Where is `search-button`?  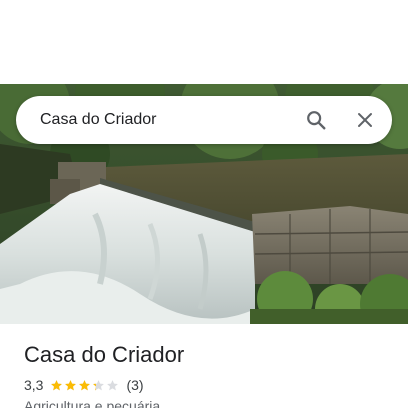 search-button is located at coordinates (316, 120).